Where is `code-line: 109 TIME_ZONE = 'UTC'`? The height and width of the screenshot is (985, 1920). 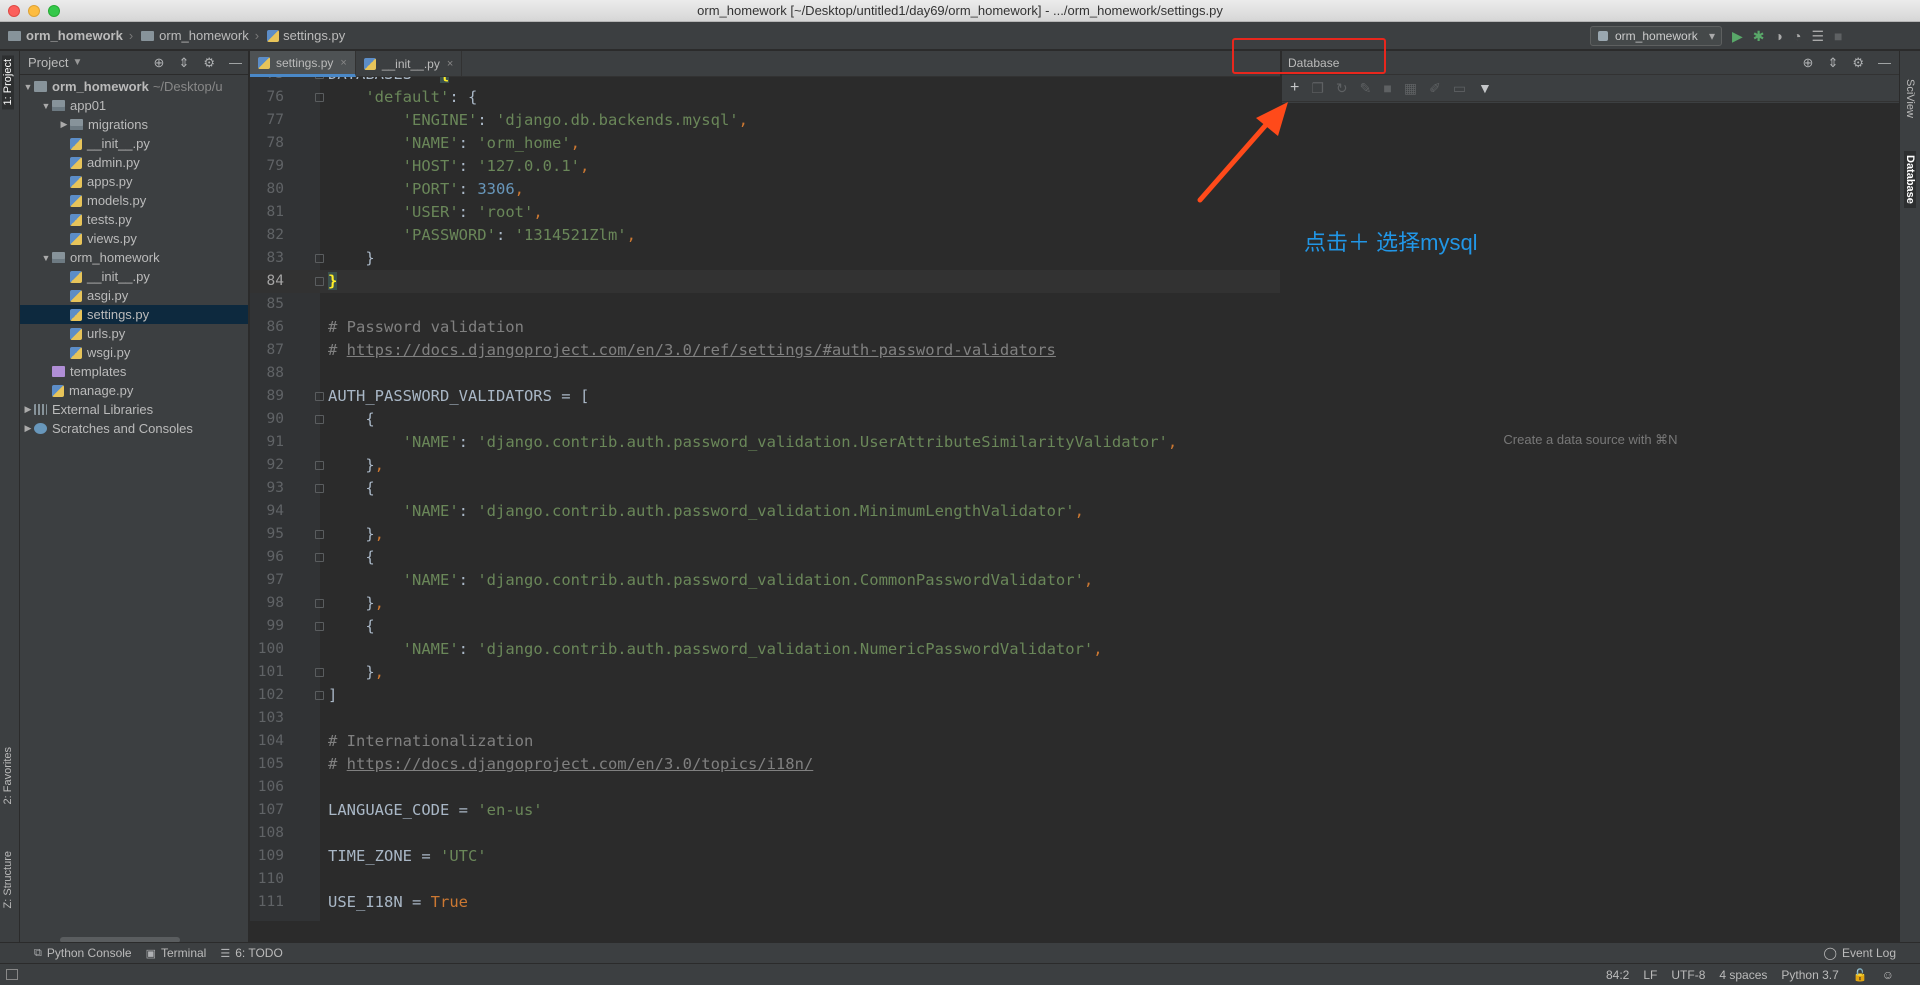 code-line: 109 TIME_ZONE = 'UTC' is located at coordinates (765, 856).